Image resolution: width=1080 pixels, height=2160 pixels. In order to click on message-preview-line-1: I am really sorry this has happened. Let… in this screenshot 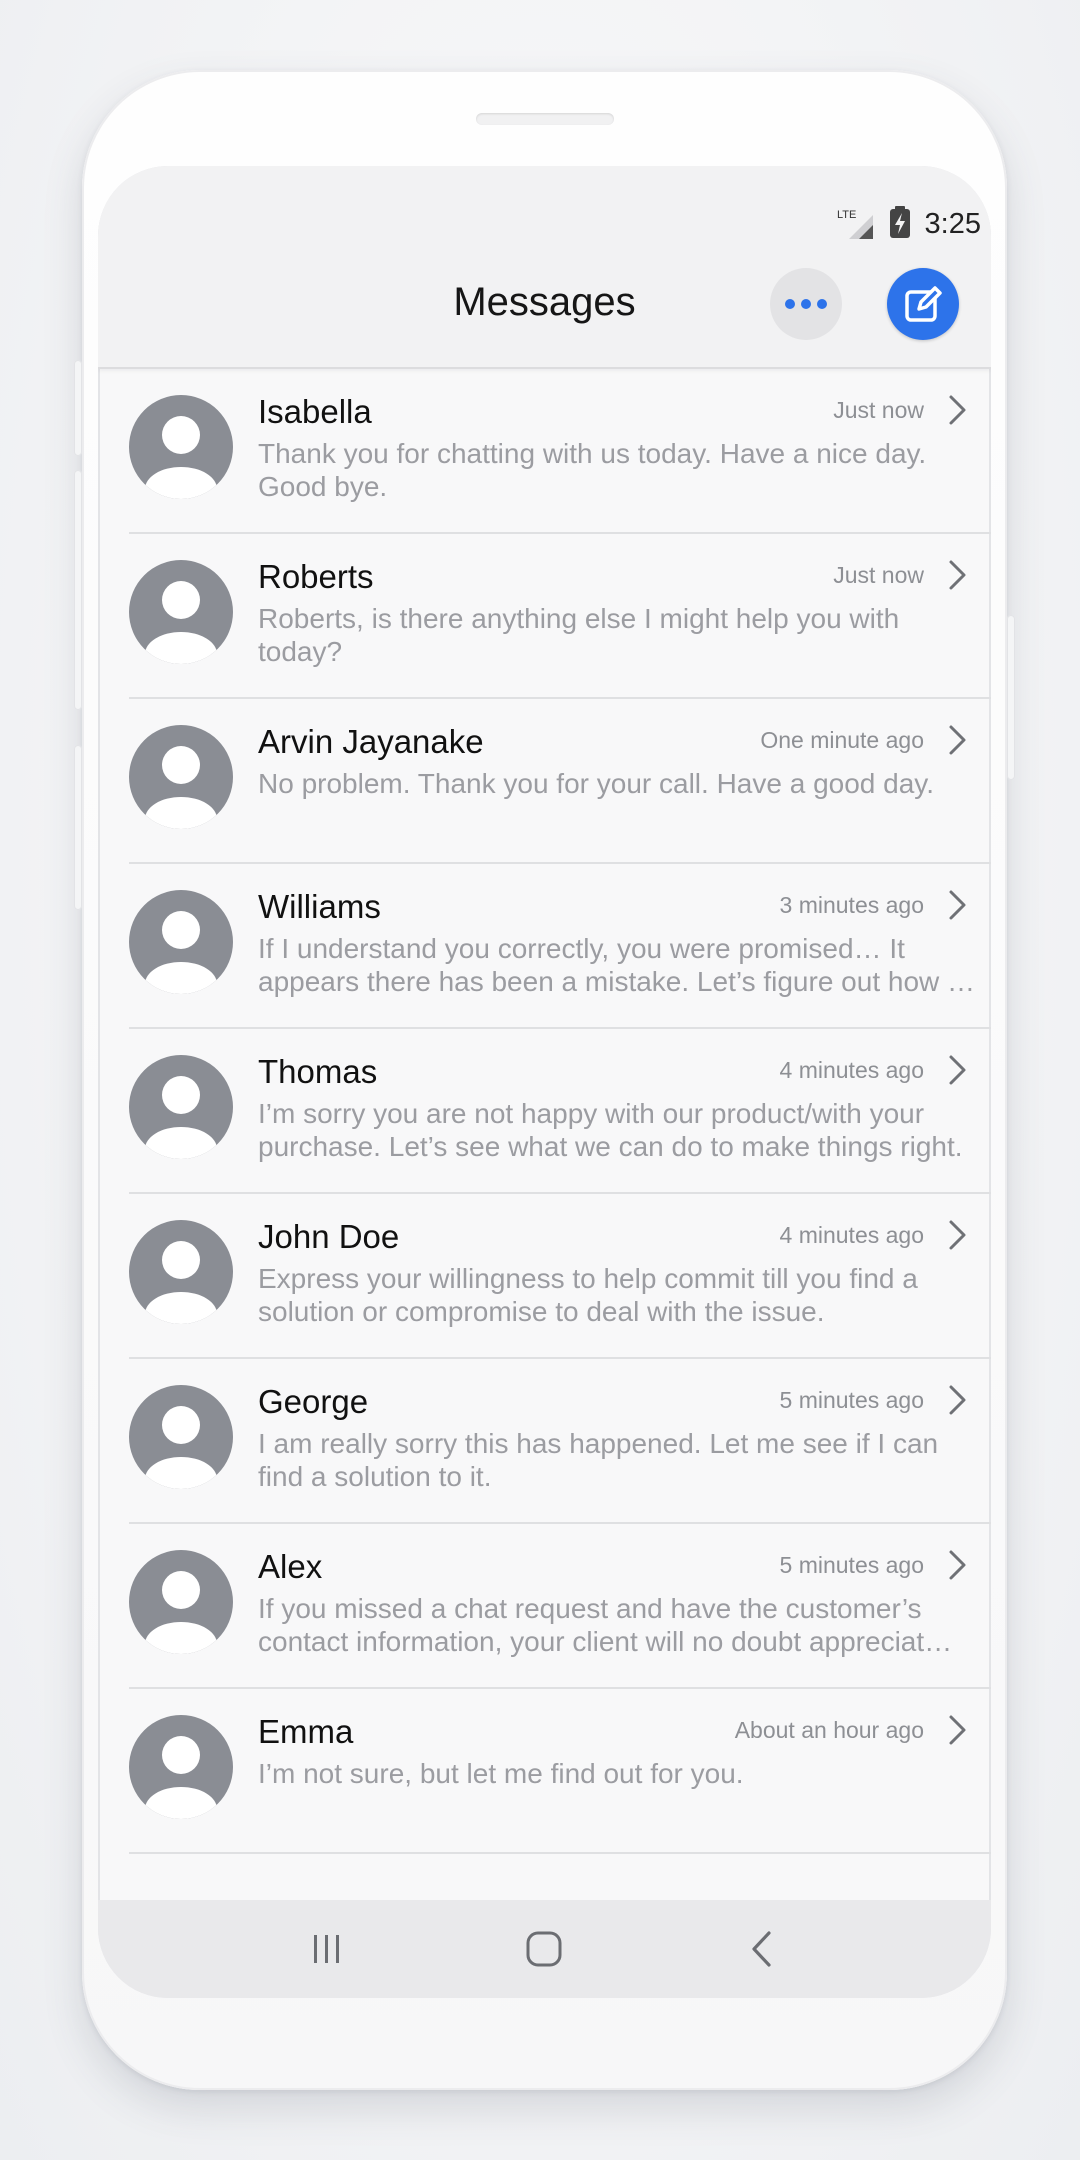, I will do `click(598, 1443)`.